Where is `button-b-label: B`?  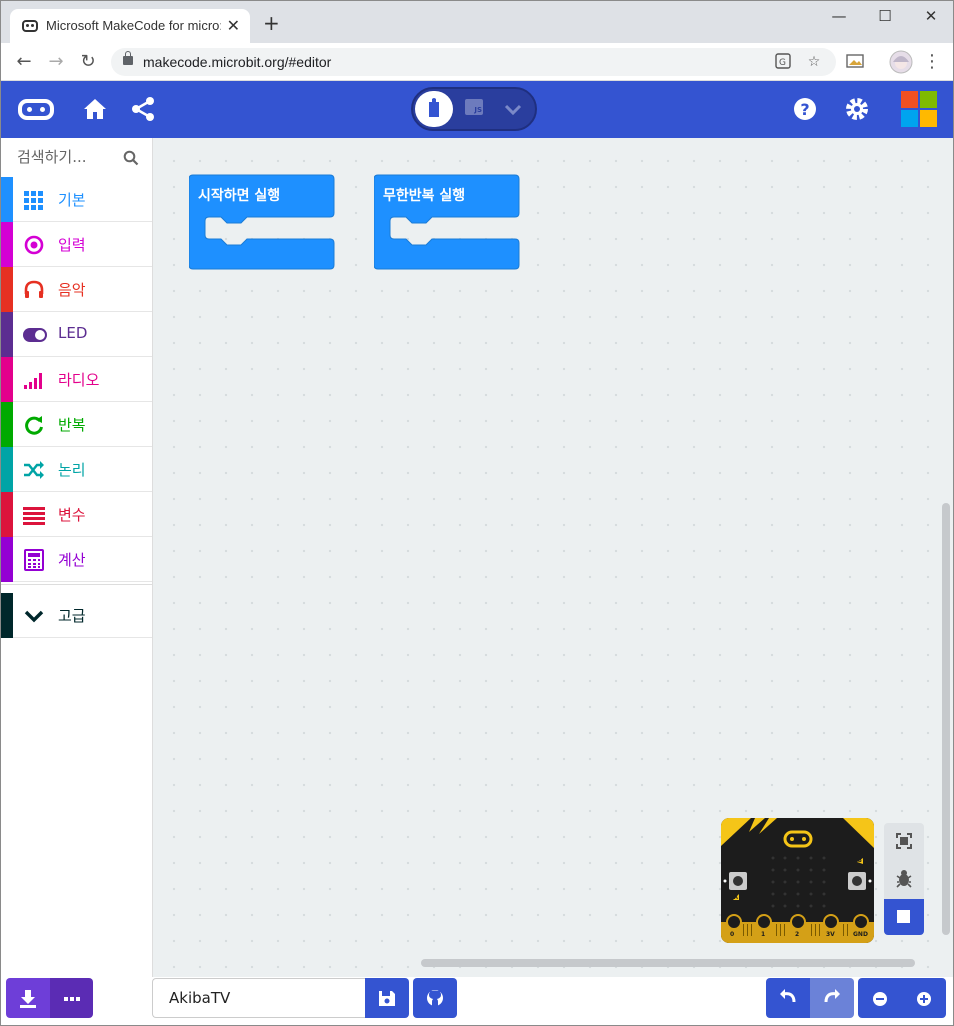 button-b-label: B is located at coordinates (860, 861).